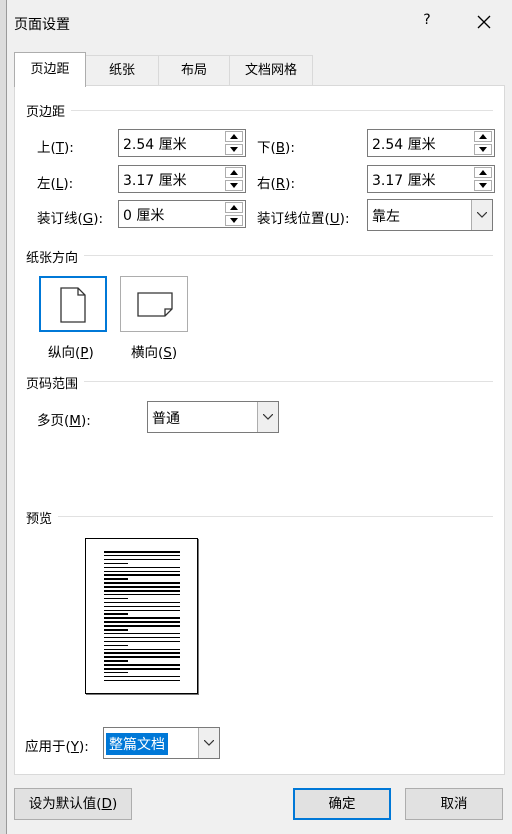 The image size is (512, 834). I want to click on tab-doc-grid: 文档网格, so click(271, 70).